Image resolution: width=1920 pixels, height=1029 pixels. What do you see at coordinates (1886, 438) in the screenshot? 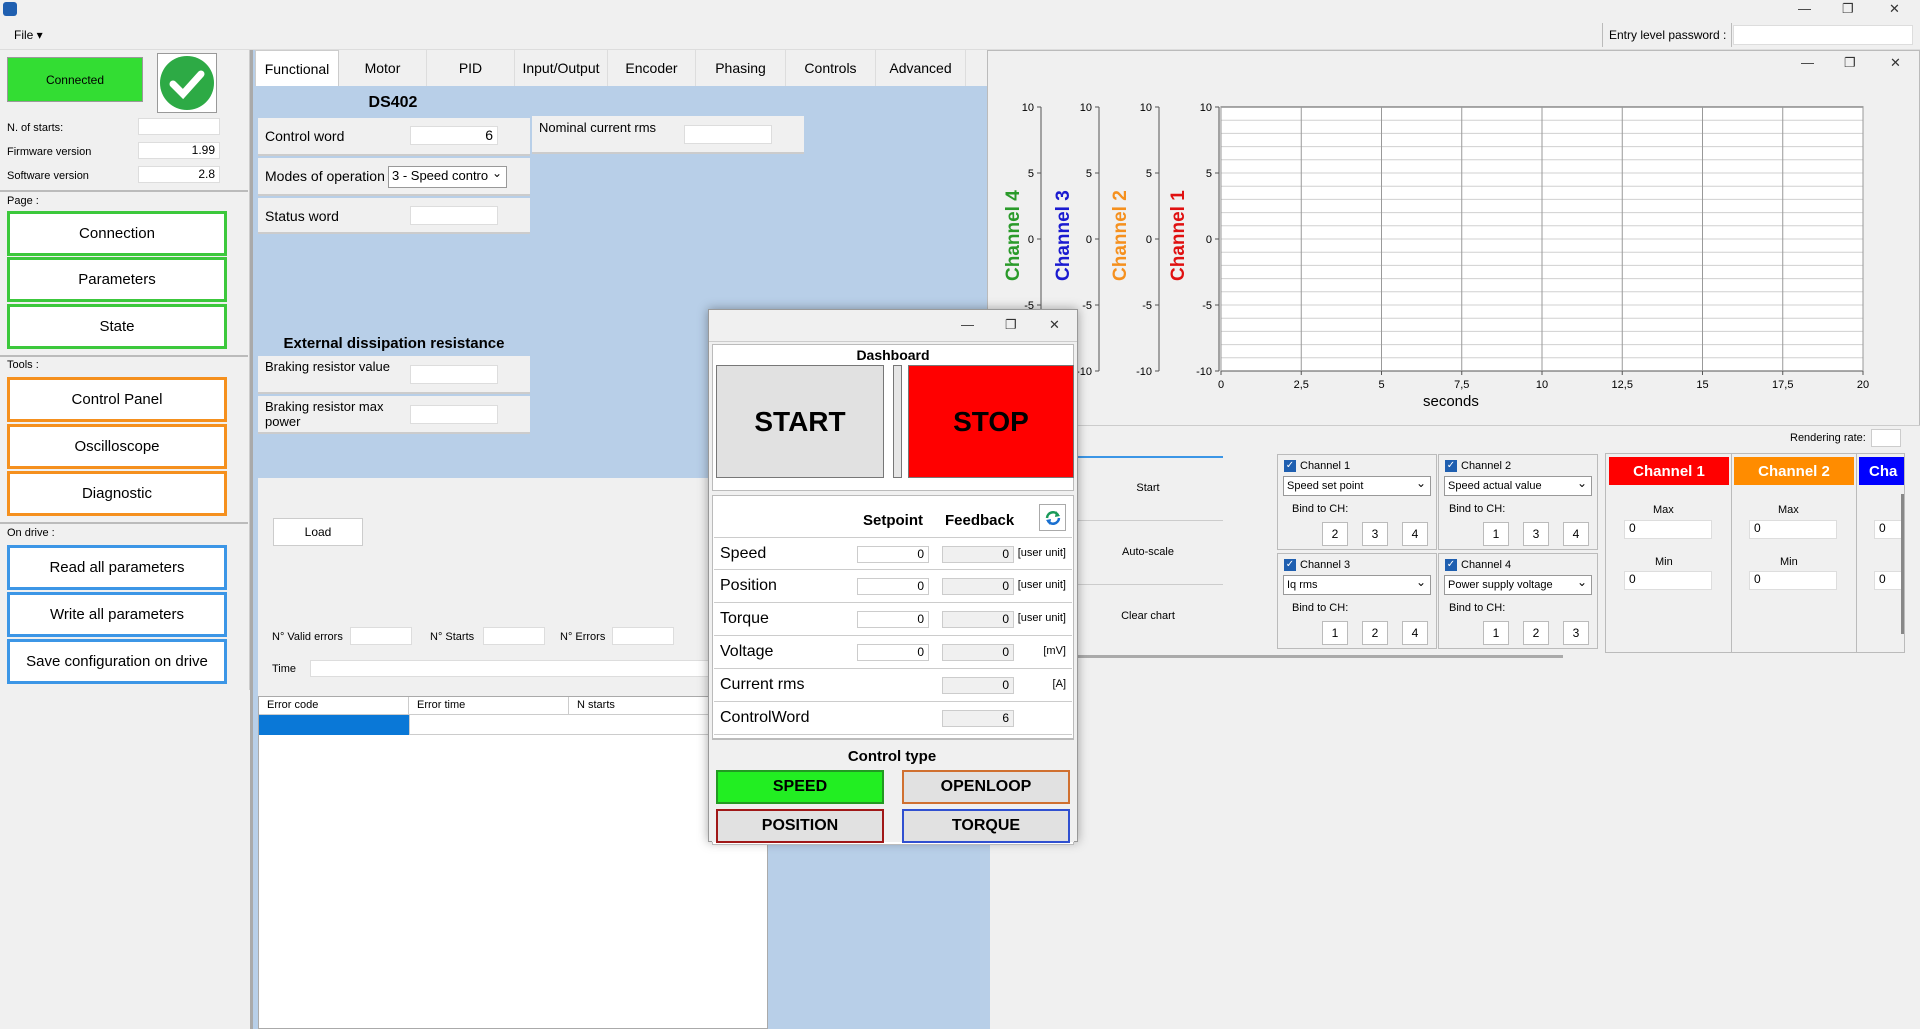
I see `rendering-rate-input` at bounding box center [1886, 438].